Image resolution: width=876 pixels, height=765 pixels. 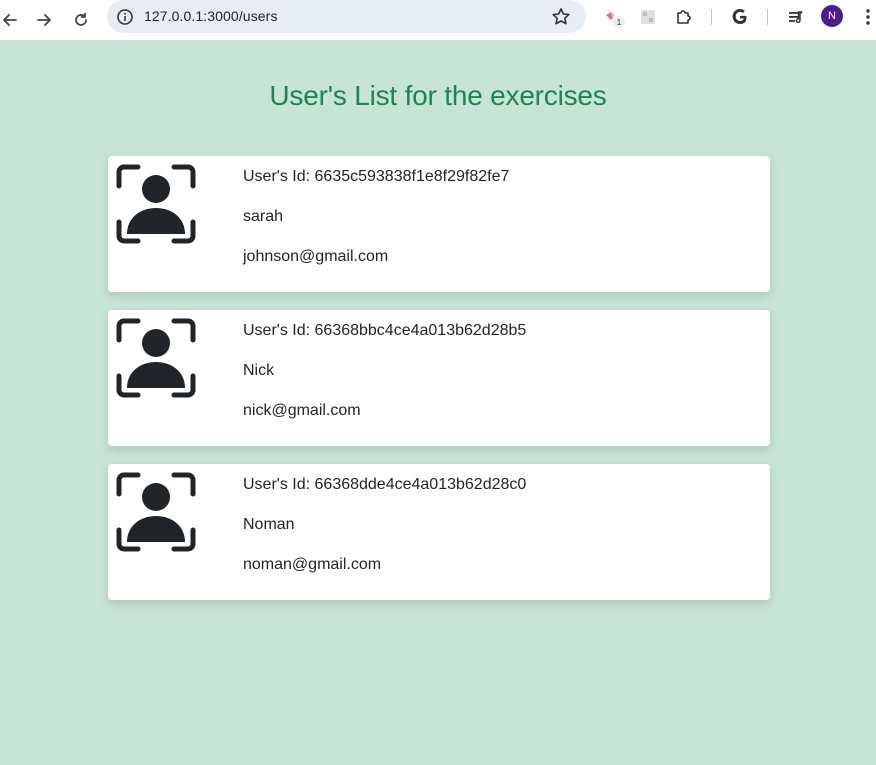 What do you see at coordinates (263, 216) in the screenshot?
I see `user-name: sarah` at bounding box center [263, 216].